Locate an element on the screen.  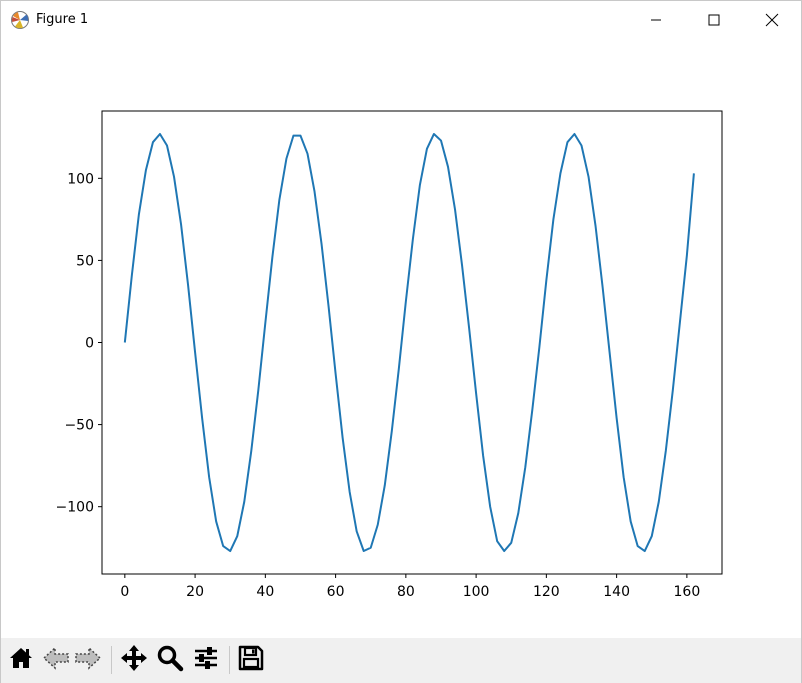
configure-subplots-button is located at coordinates (206, 660).